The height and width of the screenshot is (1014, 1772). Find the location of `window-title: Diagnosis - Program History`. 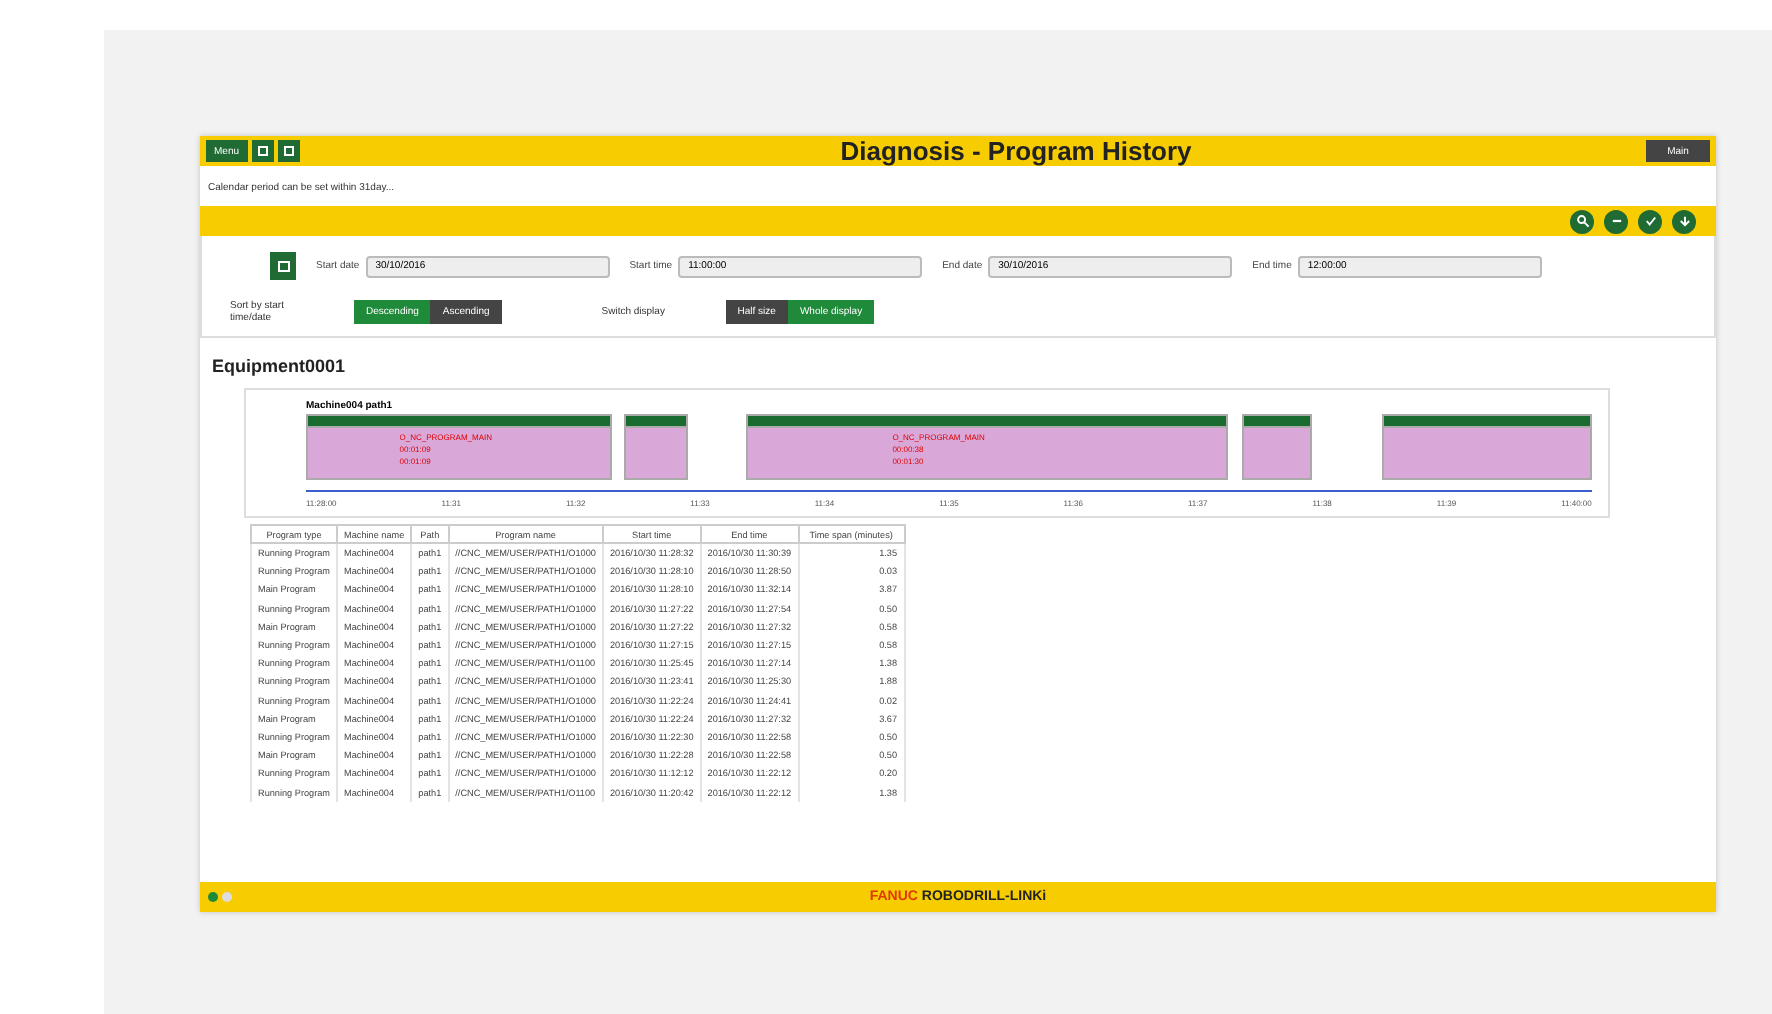

window-title: Diagnosis - Program History is located at coordinates (1016, 151).